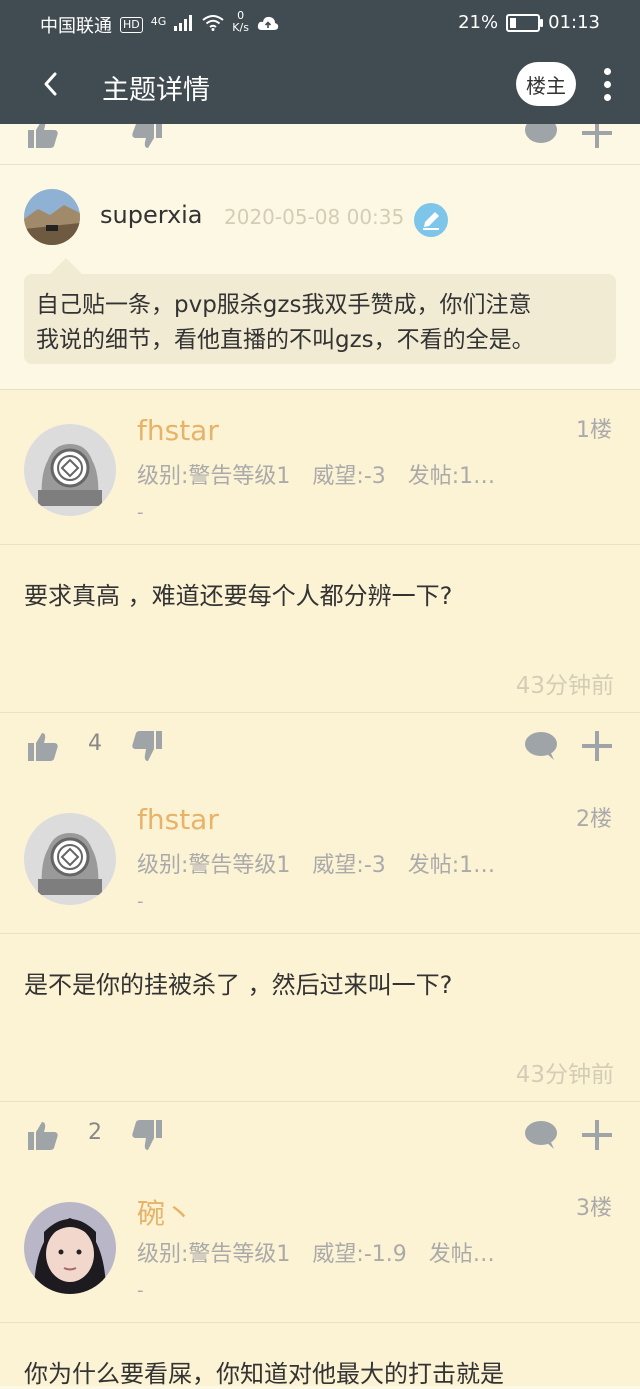 The height and width of the screenshot is (1389, 640). I want to click on reply-header: fhstar 2楼 级别:警告等级1 威望:-3 发帖:1… -, so click(320, 856).